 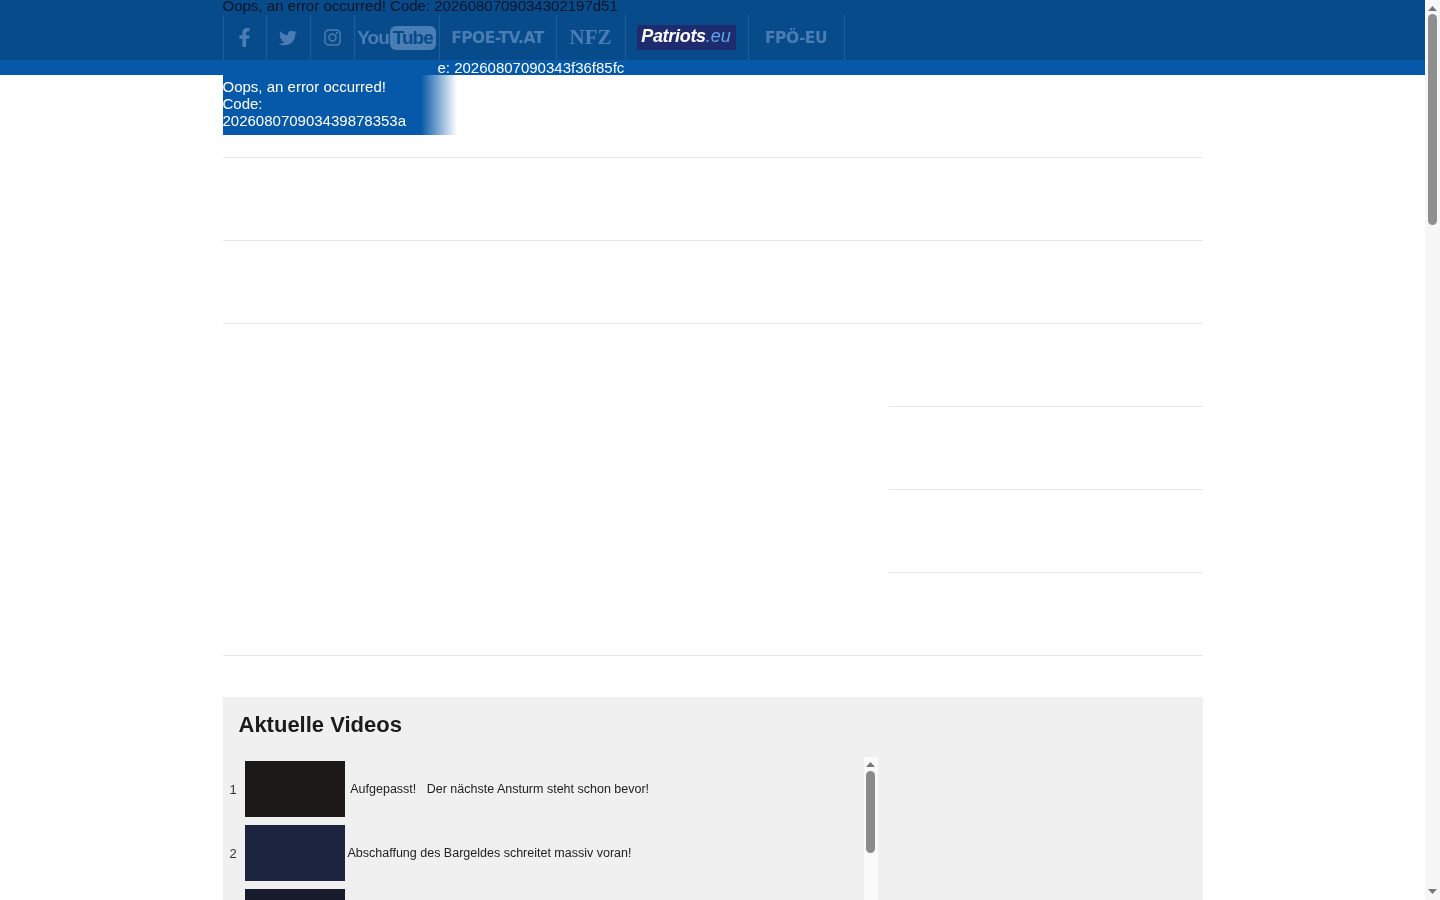 What do you see at coordinates (412, 37) in the screenshot?
I see `logo-badge: Tube` at bounding box center [412, 37].